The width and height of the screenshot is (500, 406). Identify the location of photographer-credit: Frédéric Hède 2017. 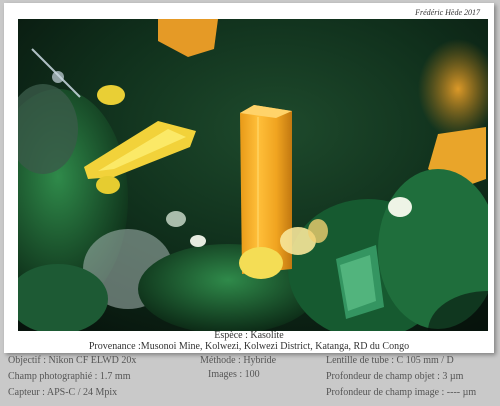
(447, 12).